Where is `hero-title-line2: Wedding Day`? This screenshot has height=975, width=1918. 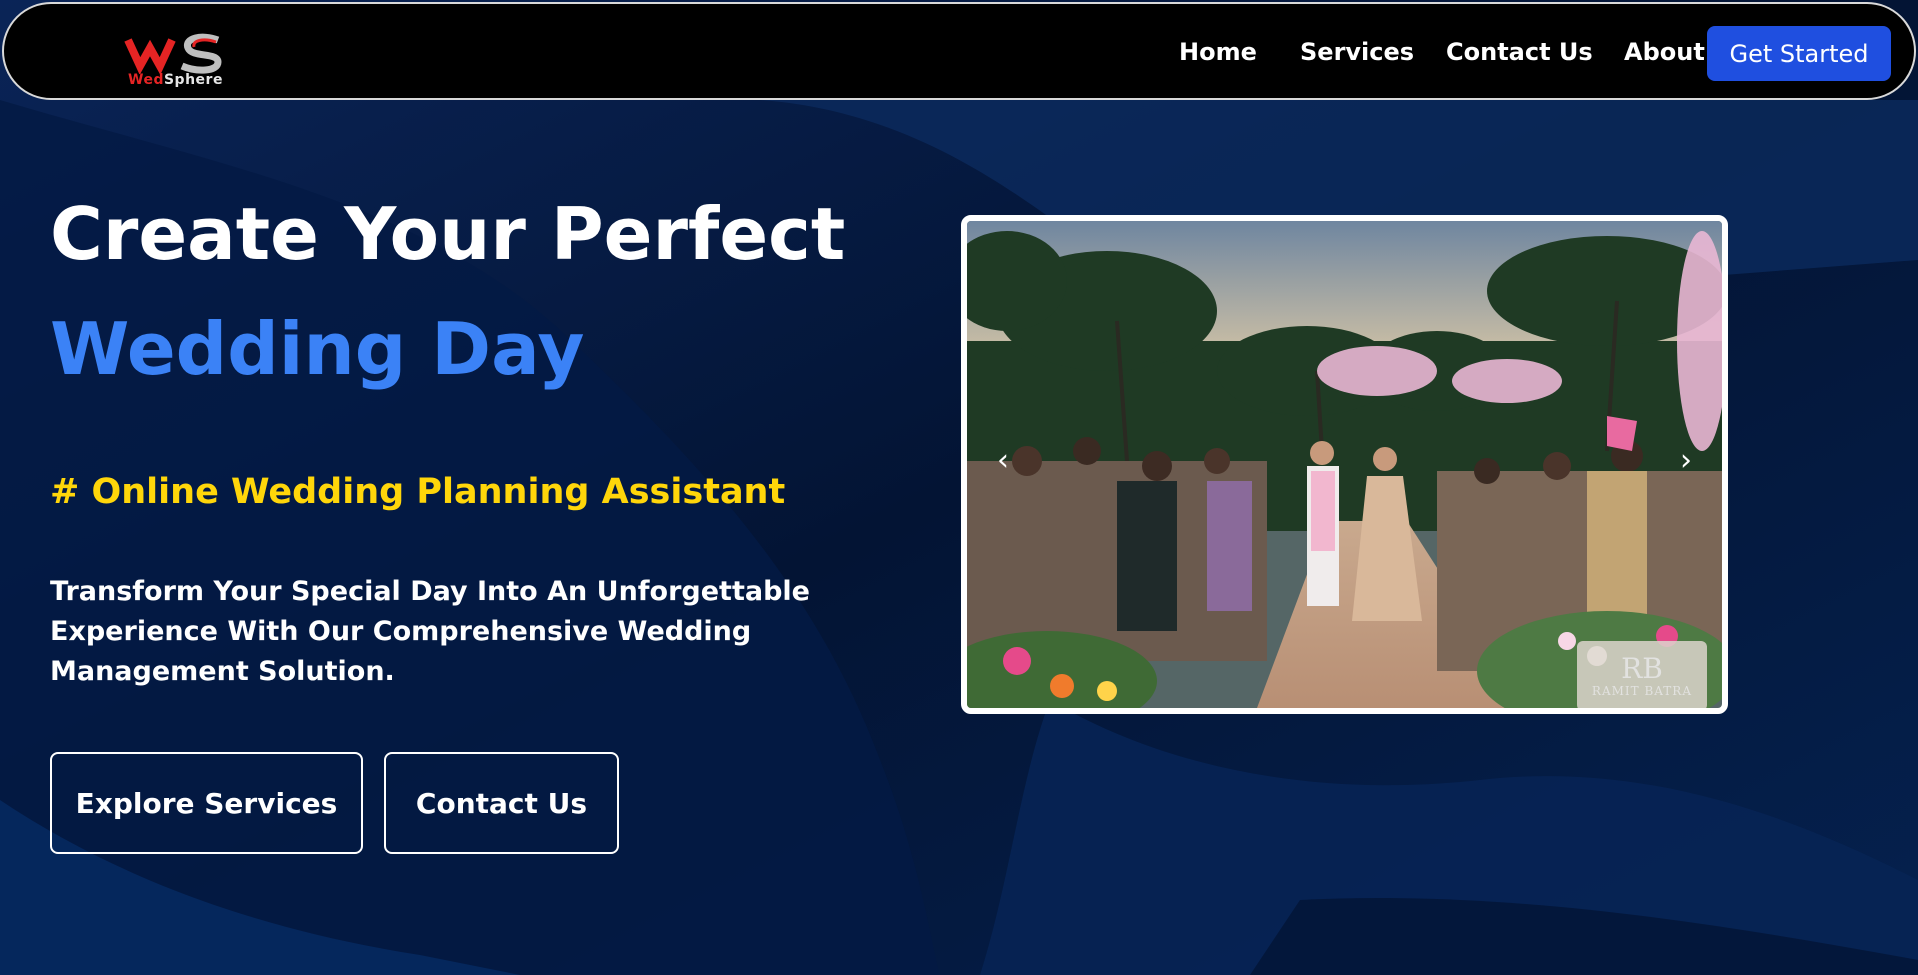 hero-title-line2: Wedding Day is located at coordinates (317, 349).